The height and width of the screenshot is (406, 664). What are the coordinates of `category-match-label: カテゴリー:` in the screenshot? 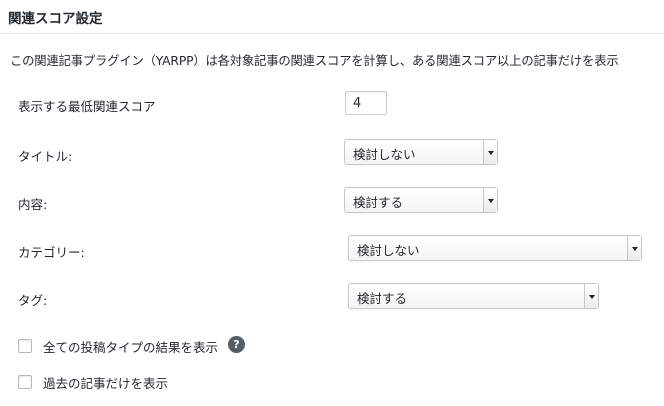 It's located at (51, 252).